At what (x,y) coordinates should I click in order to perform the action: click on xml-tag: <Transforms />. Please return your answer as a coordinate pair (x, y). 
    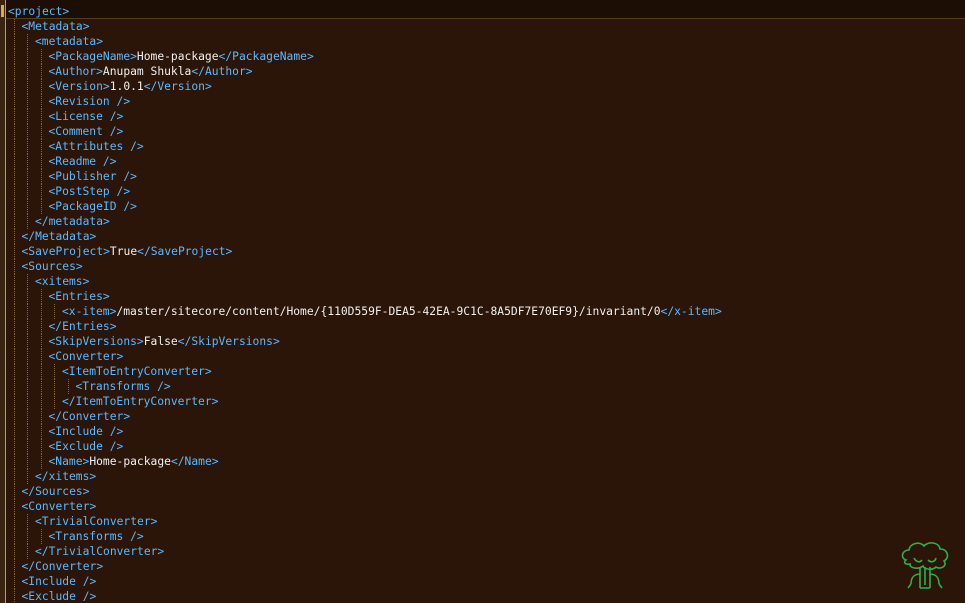
    Looking at the image, I should click on (123, 386).